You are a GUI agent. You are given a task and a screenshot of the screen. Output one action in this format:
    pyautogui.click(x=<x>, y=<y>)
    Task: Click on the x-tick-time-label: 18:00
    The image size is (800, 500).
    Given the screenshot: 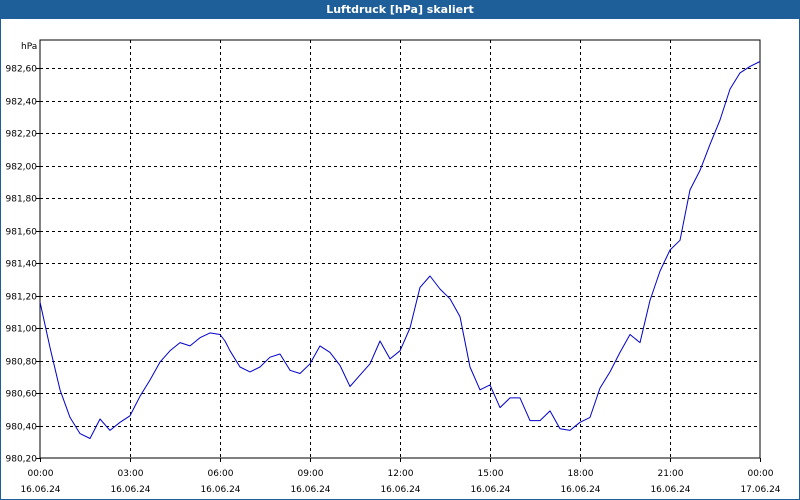 What is the action you would take?
    pyautogui.click(x=581, y=474)
    